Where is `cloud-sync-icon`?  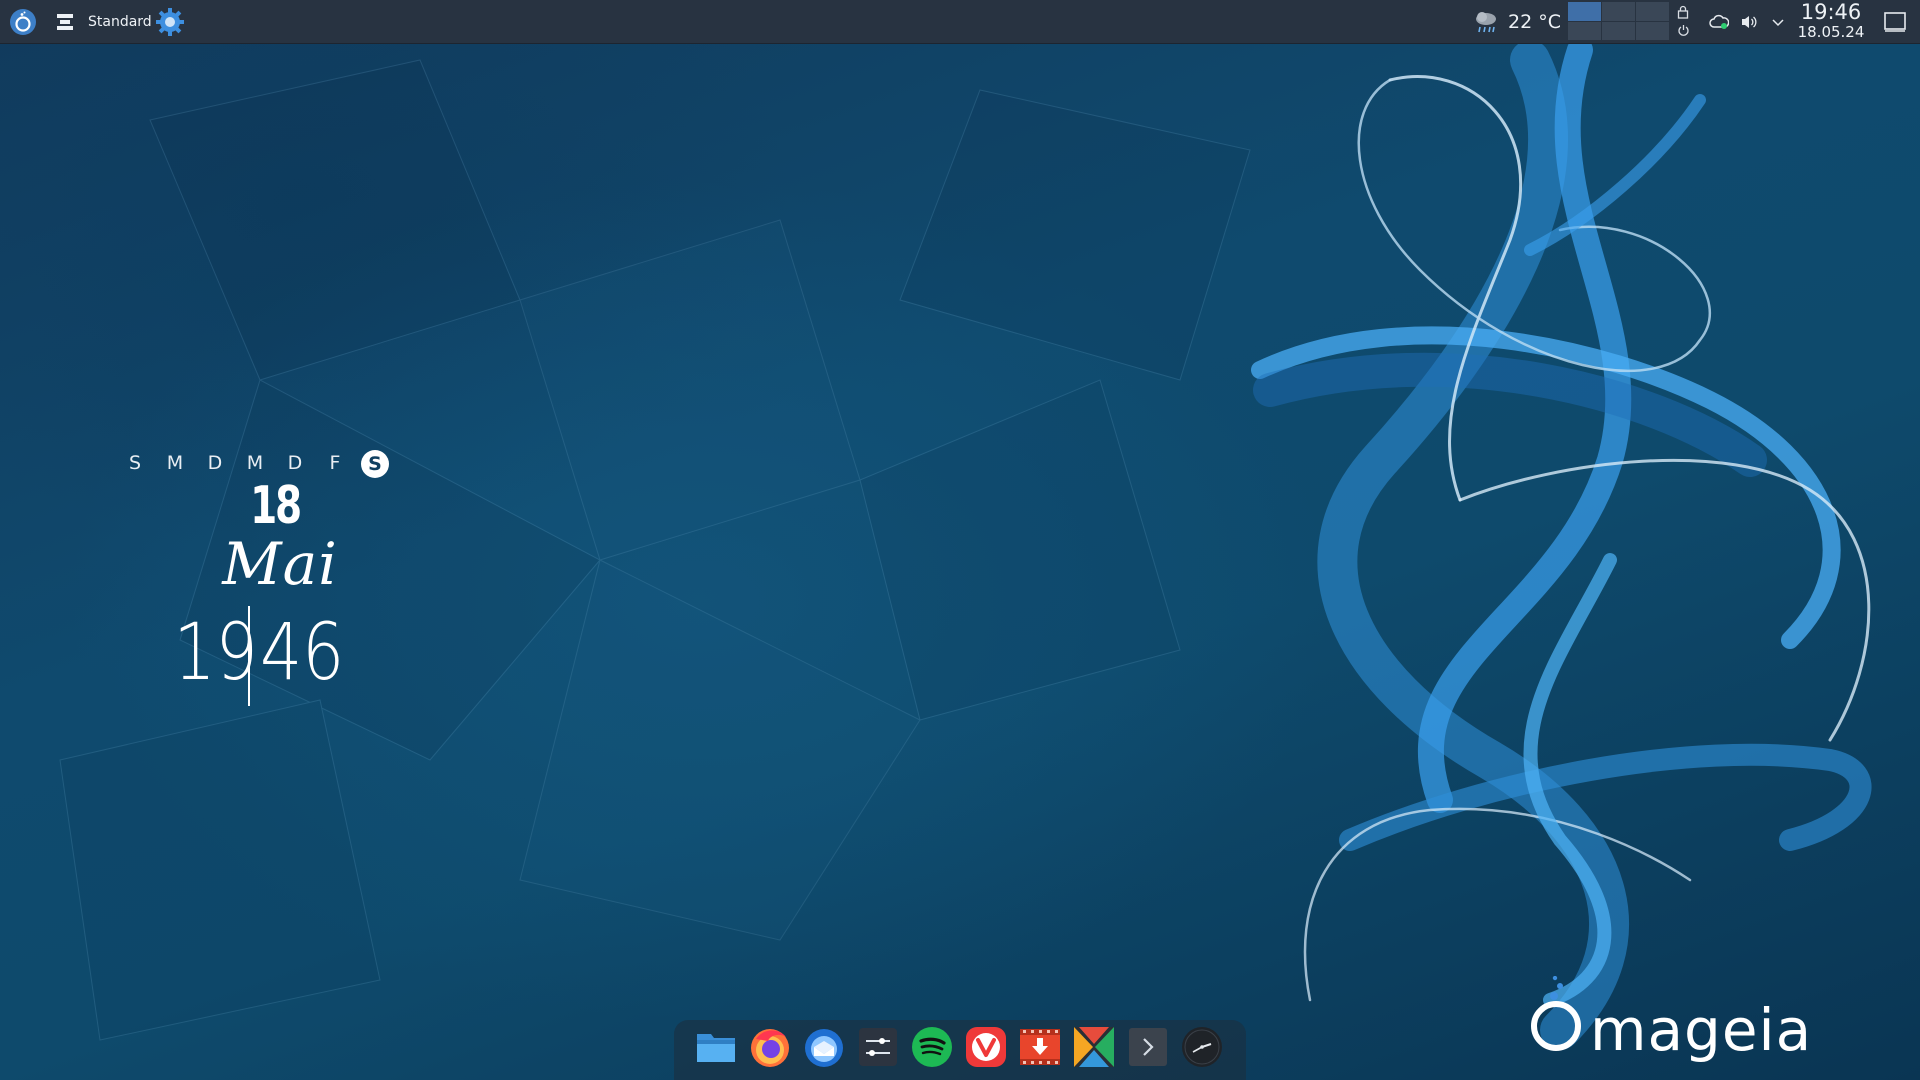 cloud-sync-icon is located at coordinates (1719, 21).